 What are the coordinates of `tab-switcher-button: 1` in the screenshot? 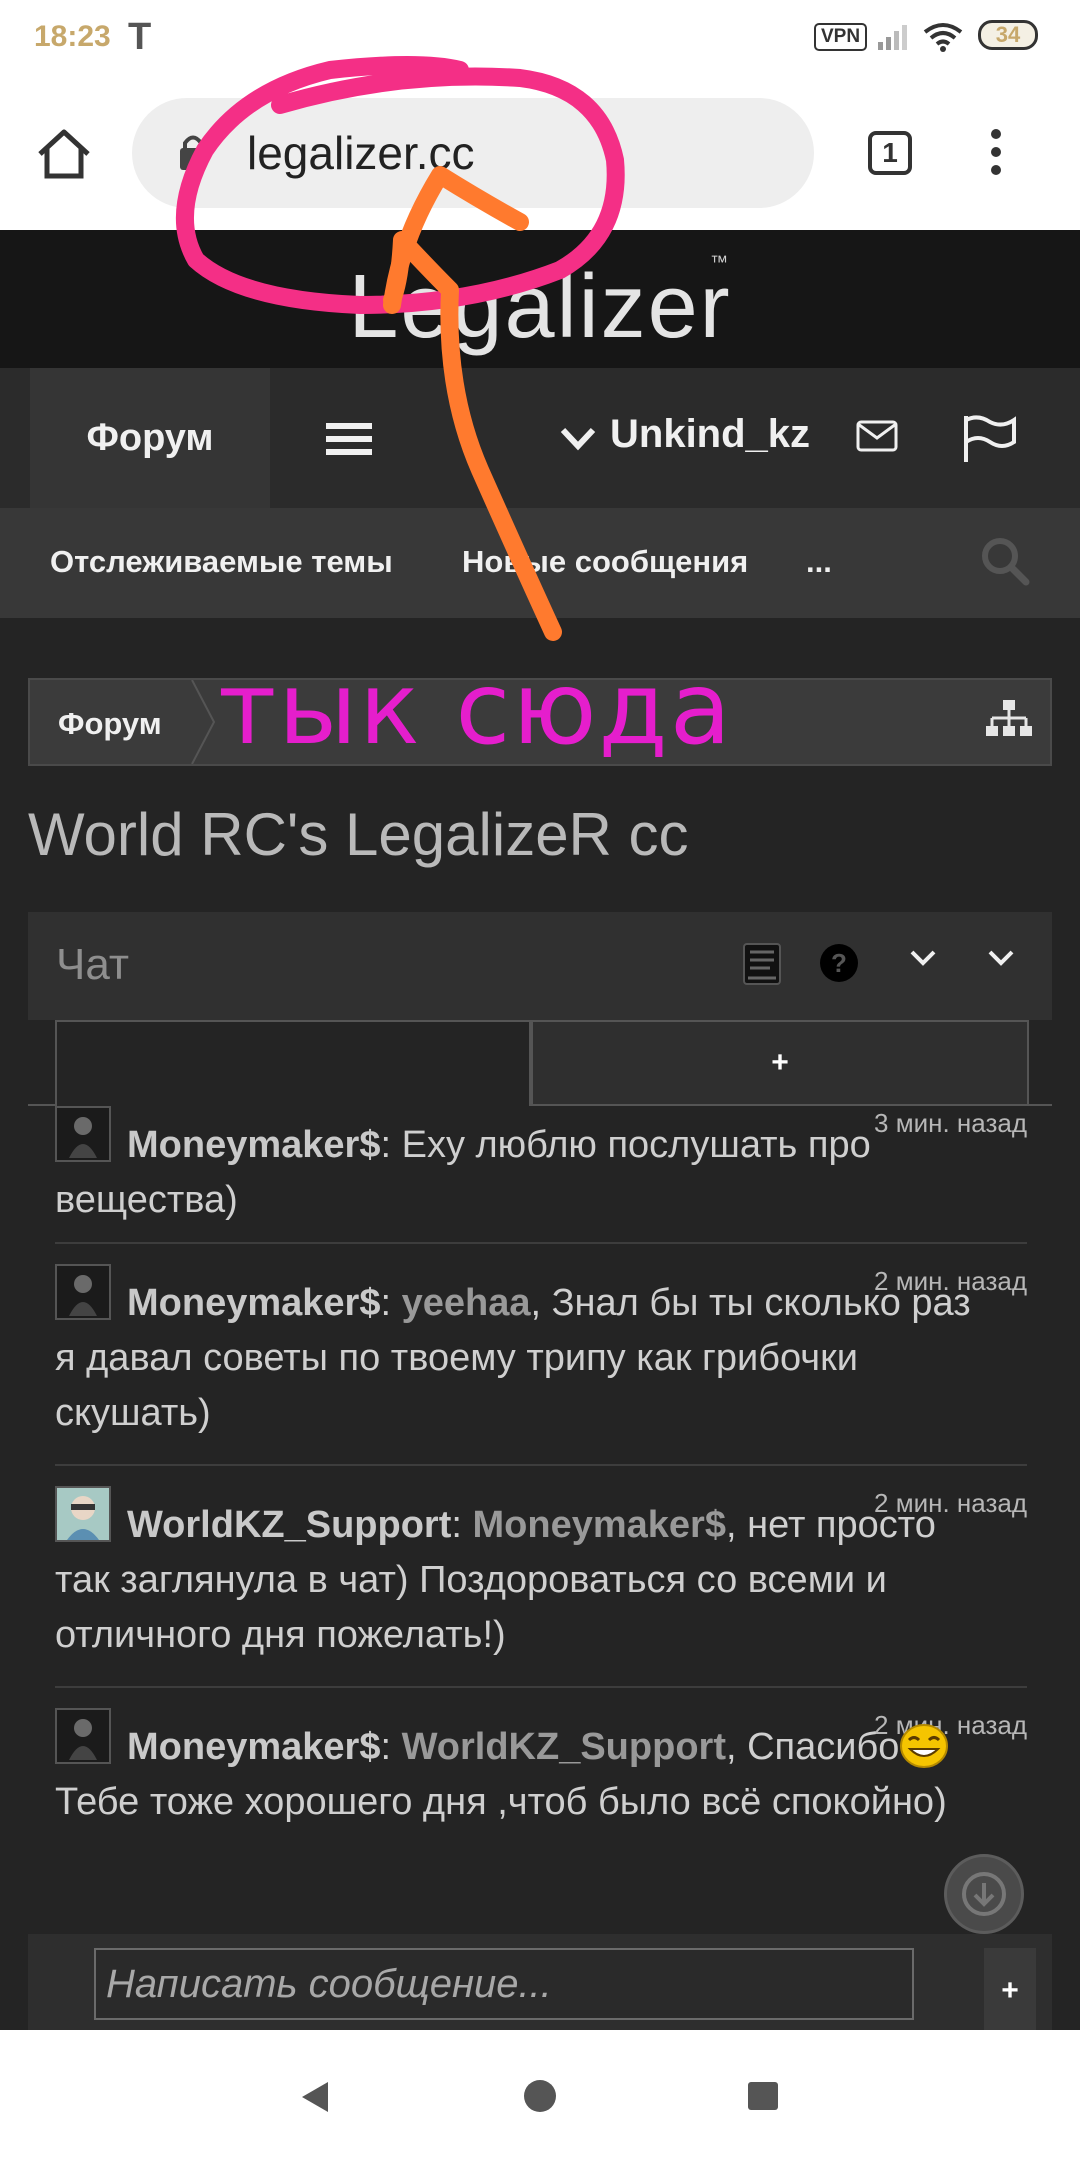 It's located at (890, 153).